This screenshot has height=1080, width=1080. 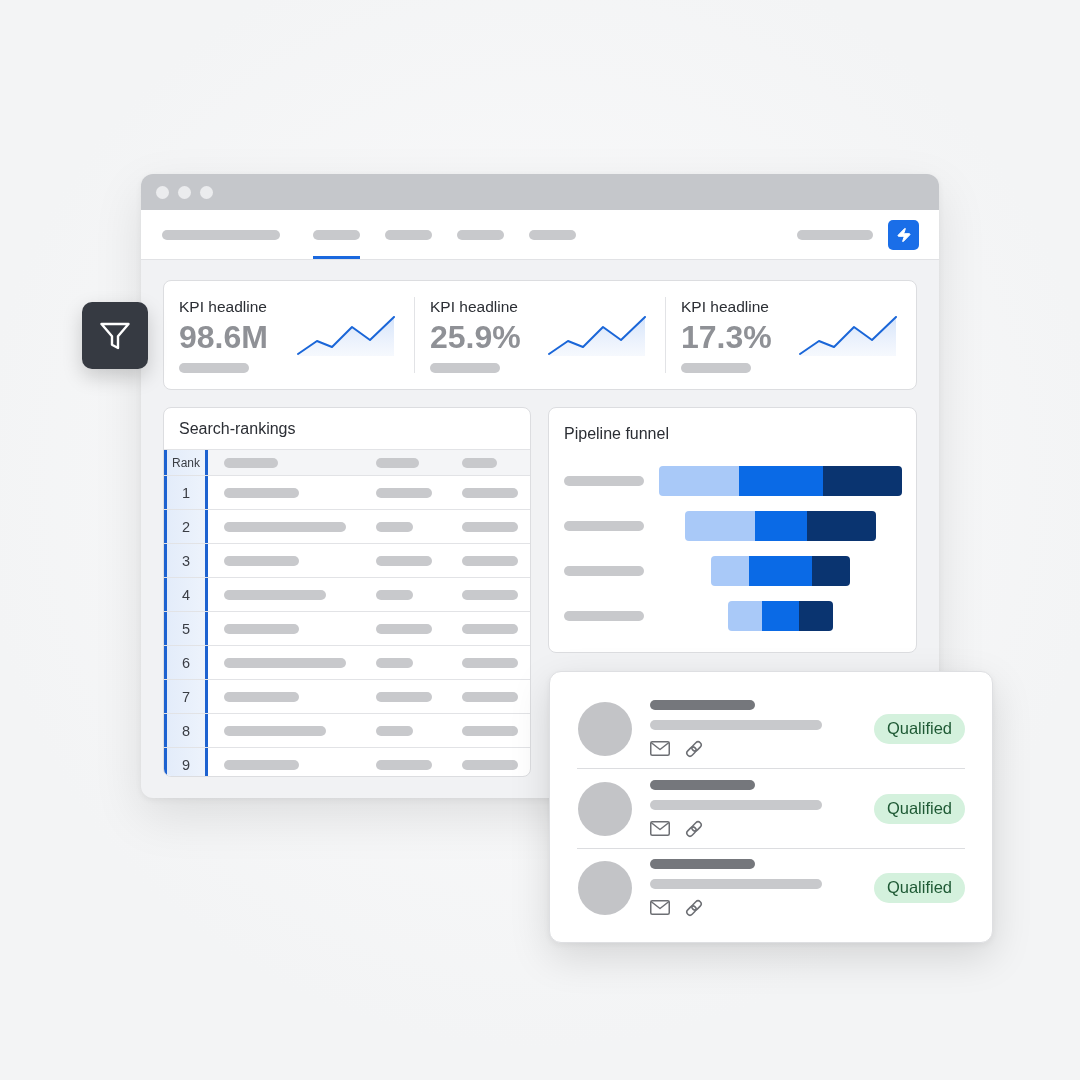 What do you see at coordinates (186, 492) in the screenshot?
I see `rank-cell: 1` at bounding box center [186, 492].